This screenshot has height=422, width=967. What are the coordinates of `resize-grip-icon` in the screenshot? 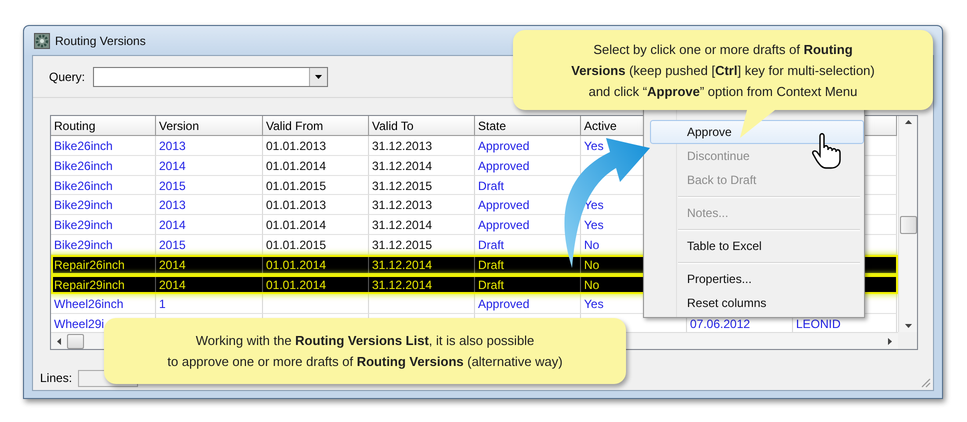 It's located at (925, 382).